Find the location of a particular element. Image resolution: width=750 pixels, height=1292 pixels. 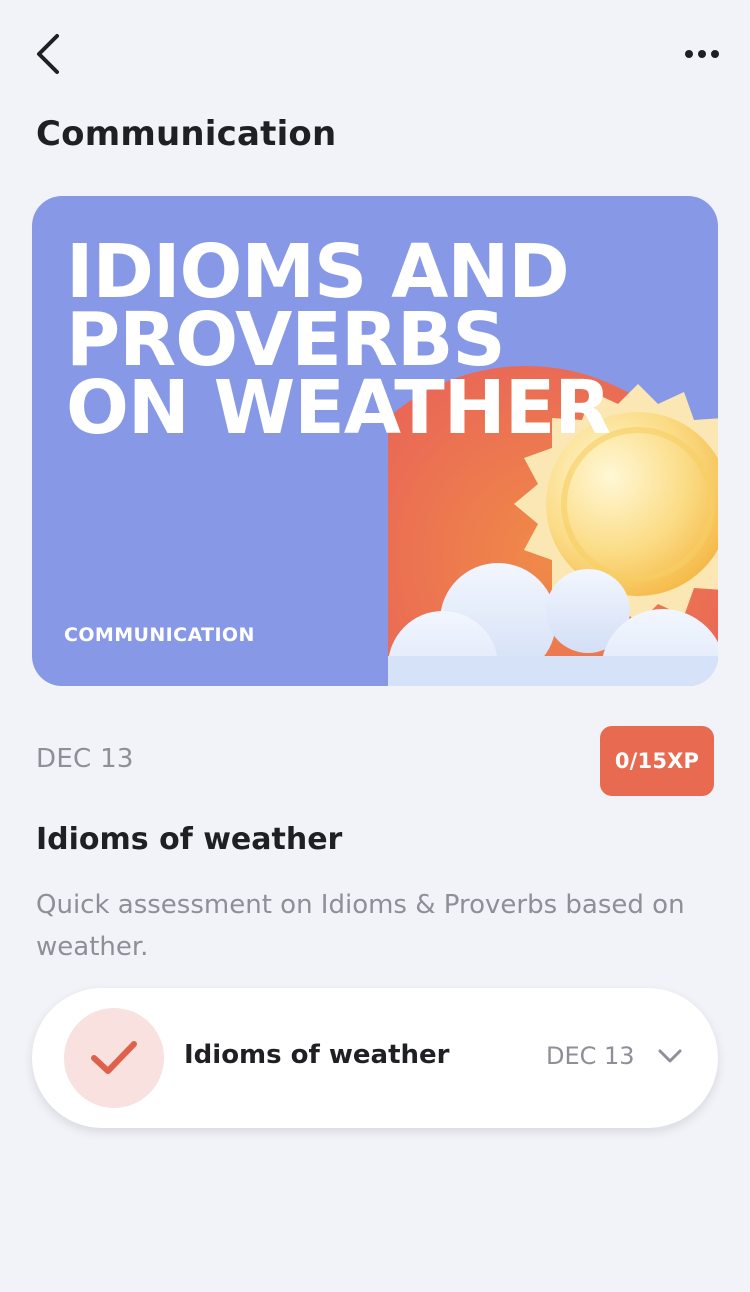

checkmark-icon is located at coordinates (114, 1057).